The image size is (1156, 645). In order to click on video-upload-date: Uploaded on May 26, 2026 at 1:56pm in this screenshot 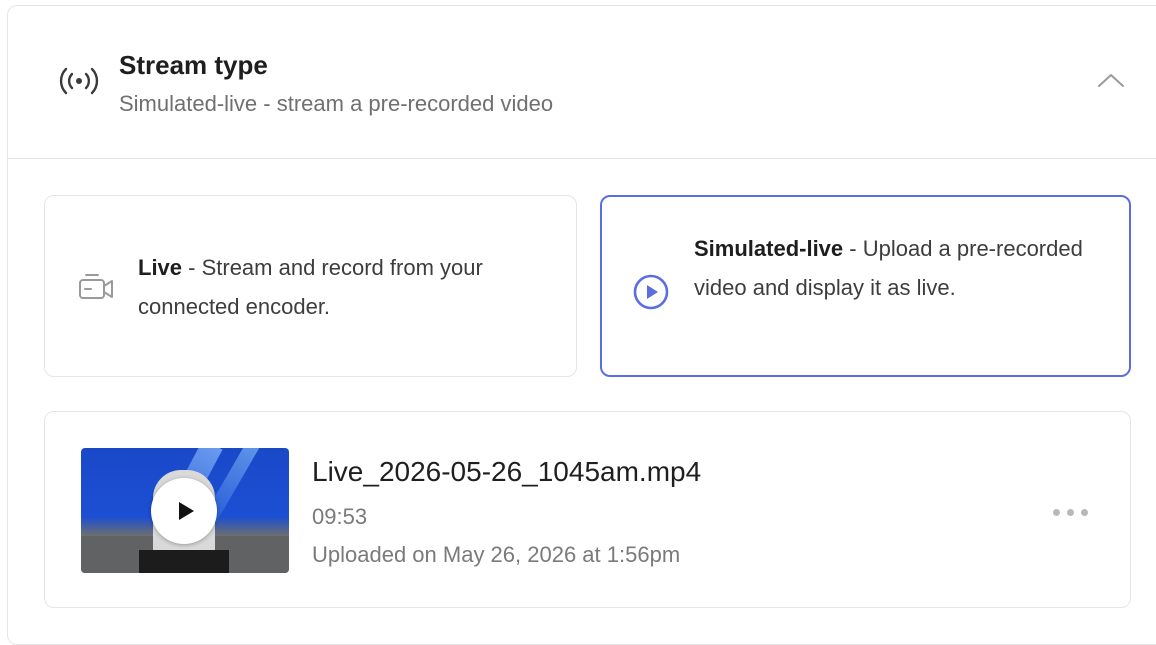, I will do `click(496, 554)`.